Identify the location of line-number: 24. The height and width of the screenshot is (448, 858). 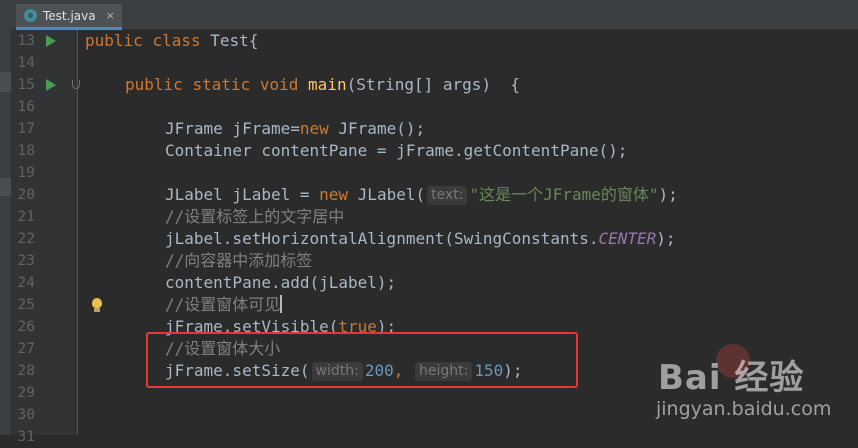
(26, 283).